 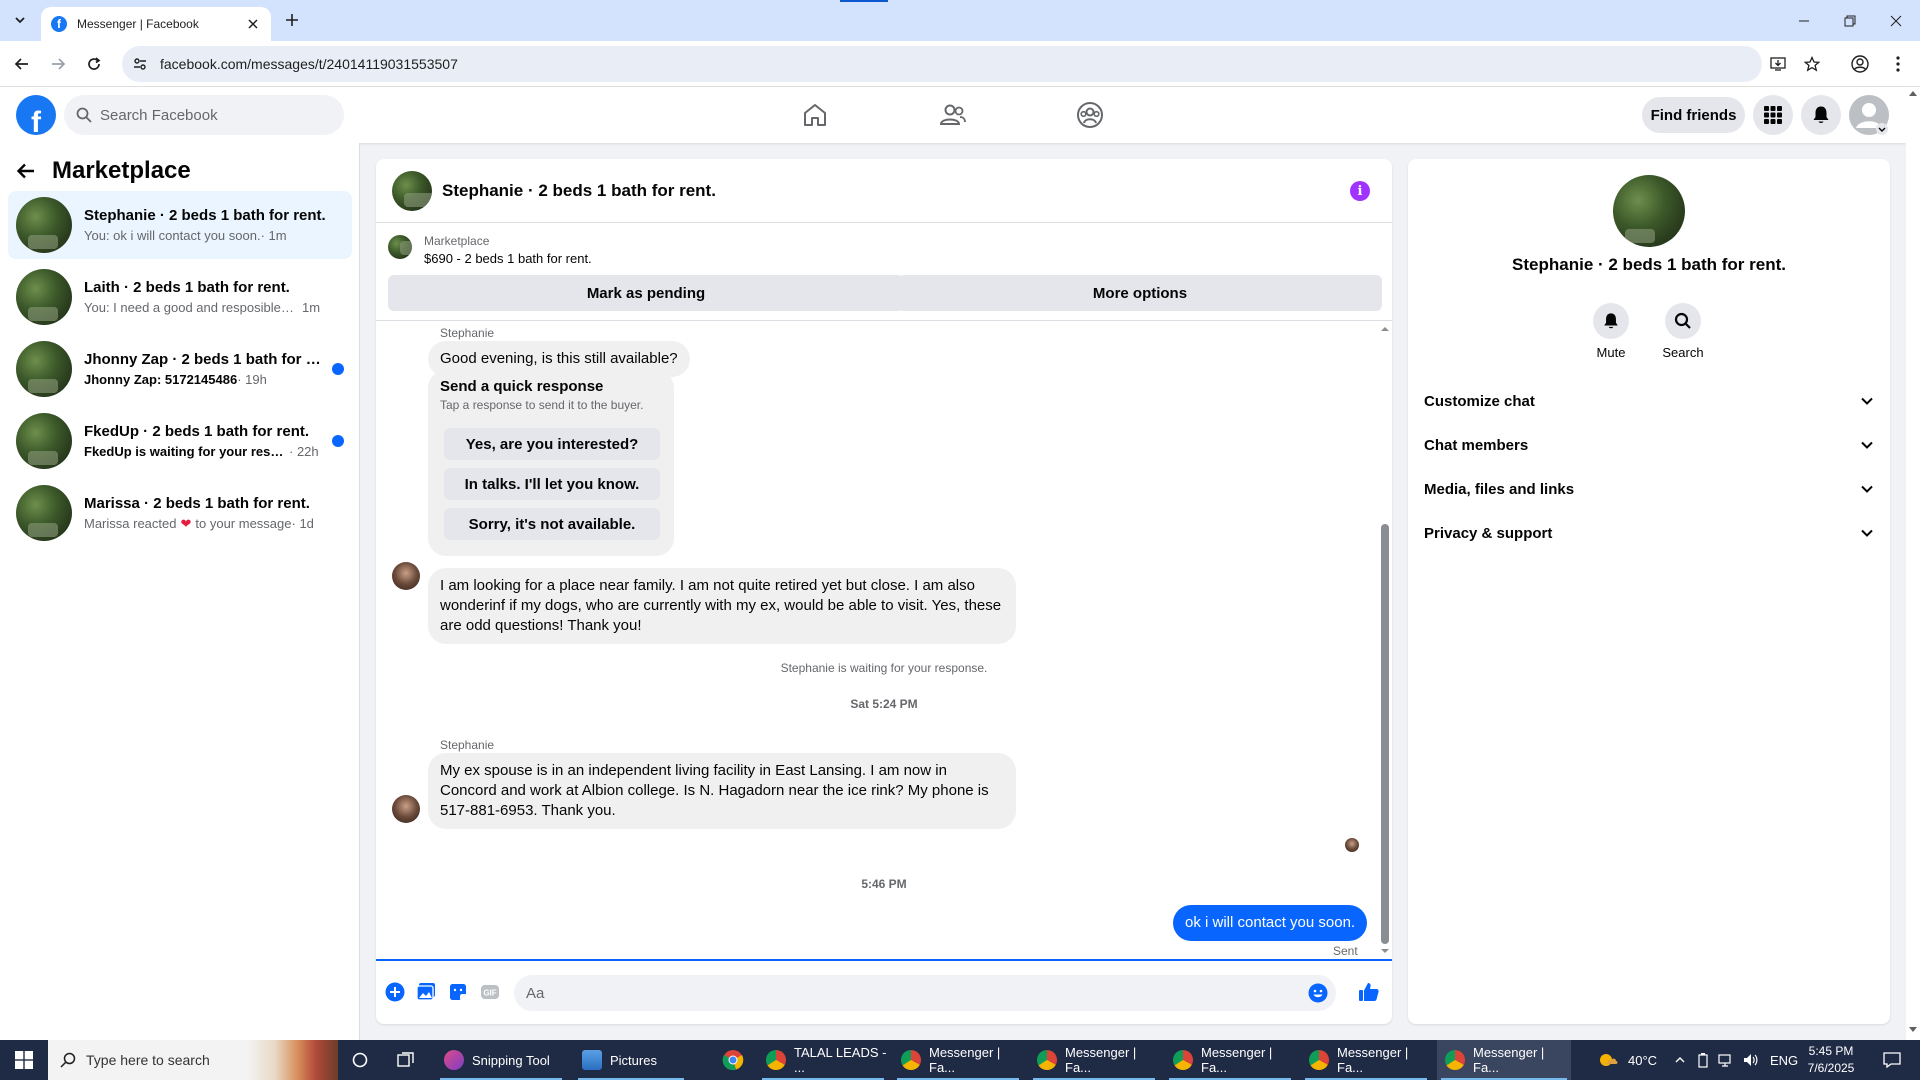 What do you see at coordinates (1385, 734) in the screenshot?
I see `scroll-thumb` at bounding box center [1385, 734].